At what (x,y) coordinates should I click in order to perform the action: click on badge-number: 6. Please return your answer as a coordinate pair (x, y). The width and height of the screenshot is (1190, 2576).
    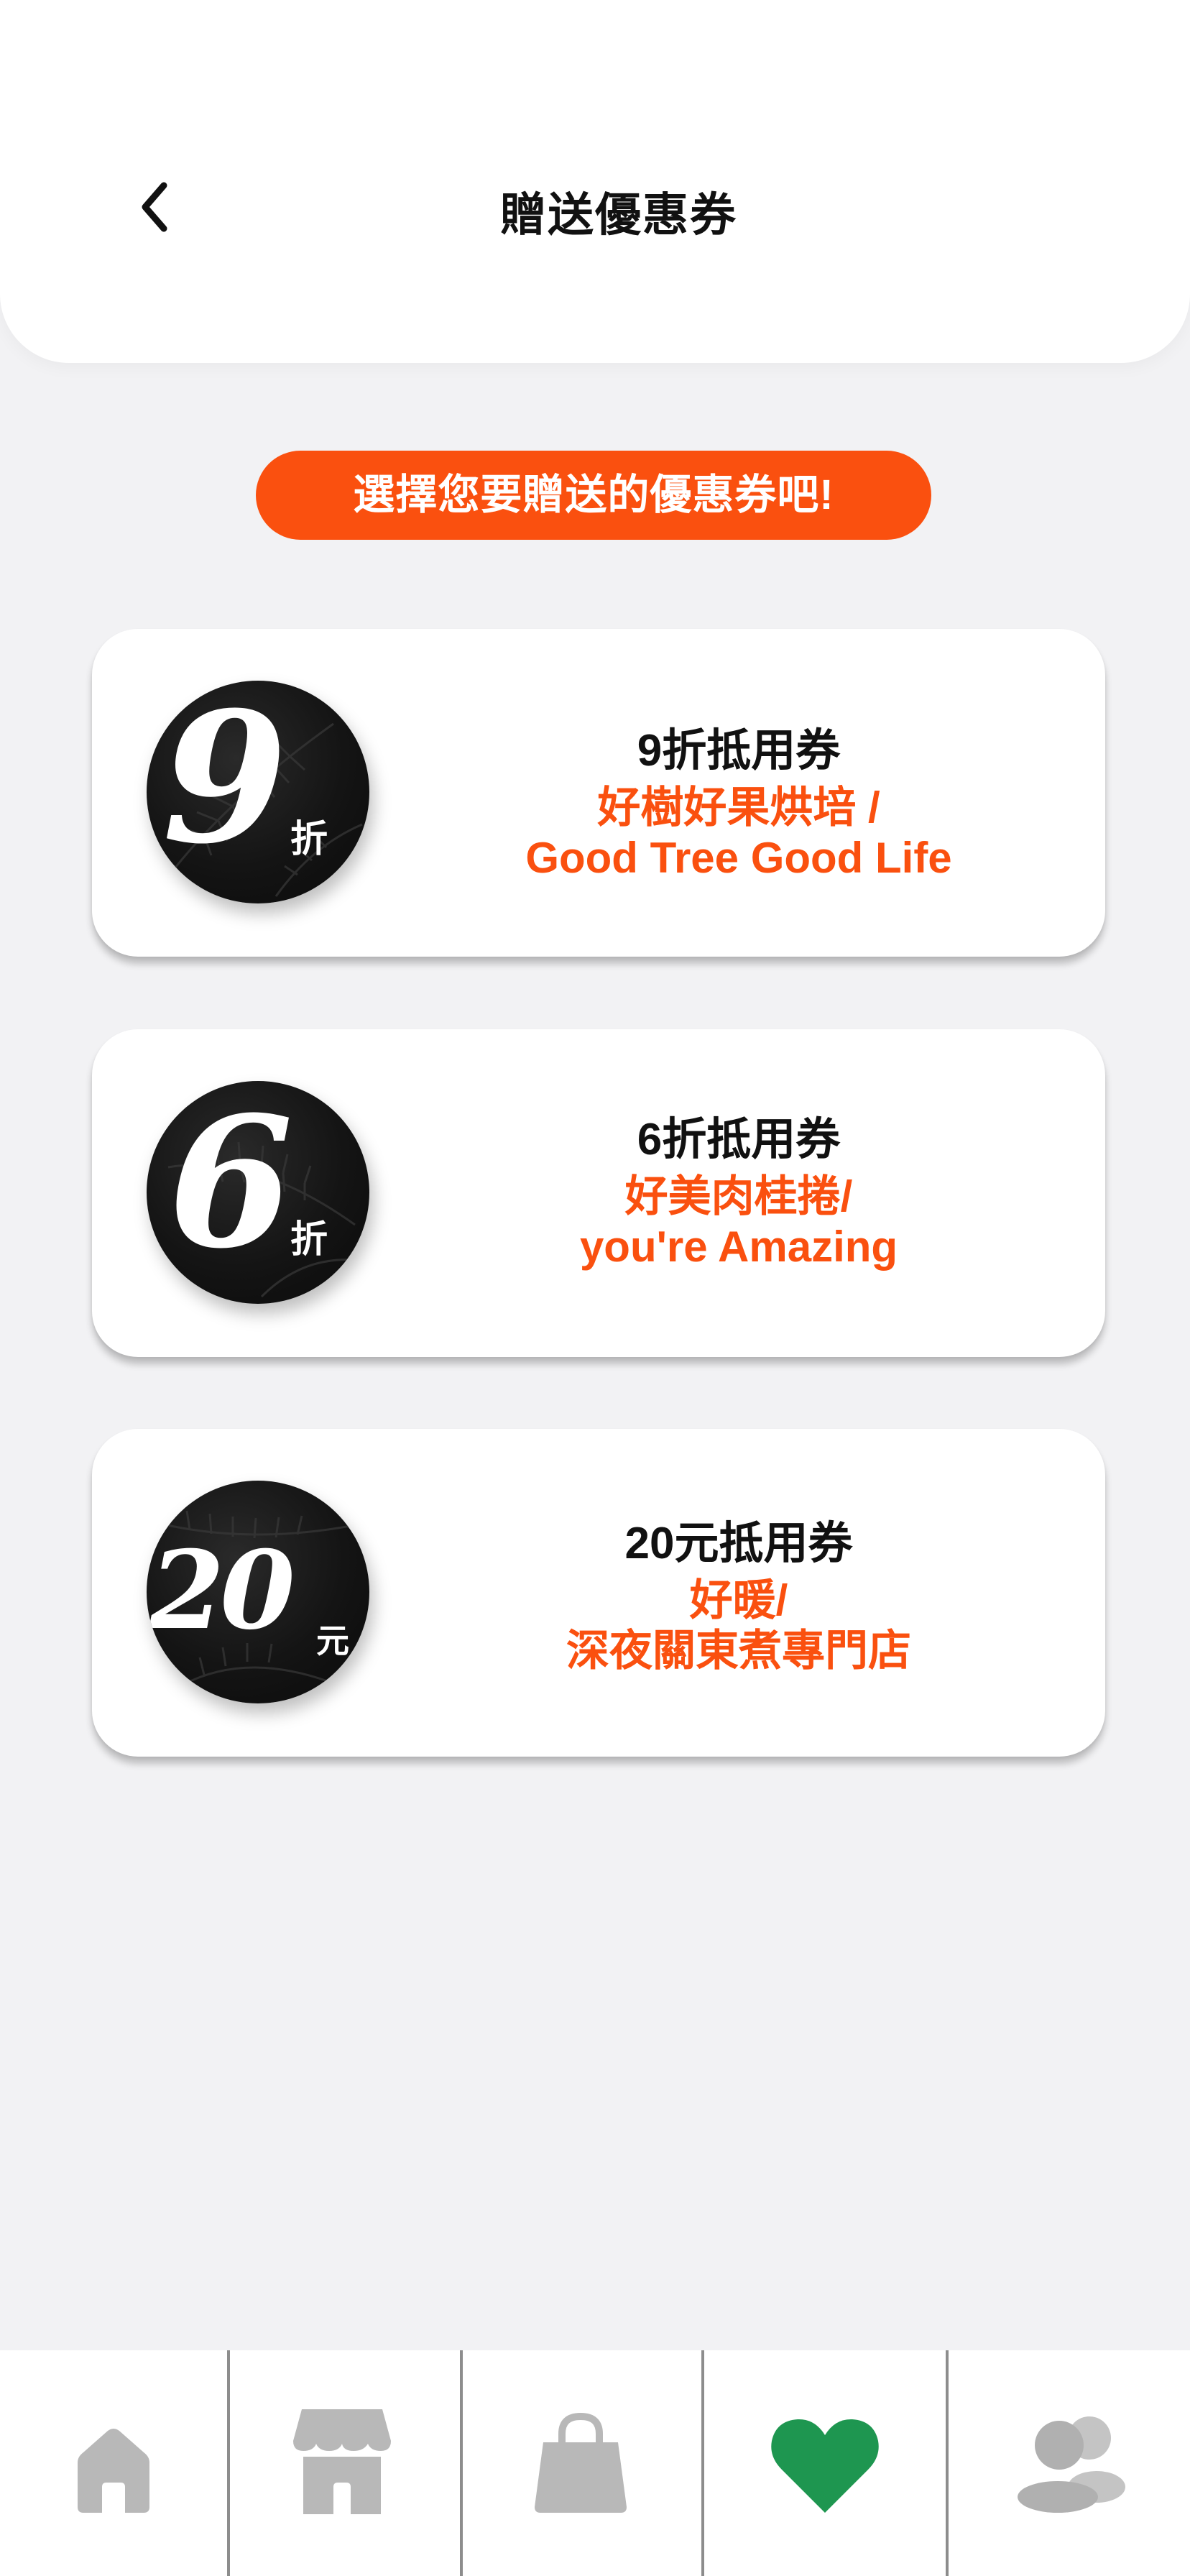
    Looking at the image, I should click on (230, 1184).